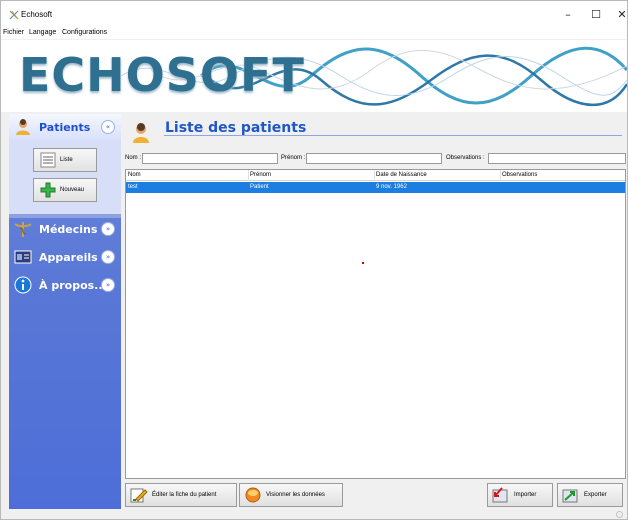 This screenshot has width=628, height=520. What do you see at coordinates (13, 32) in the screenshot?
I see `menu-fichier: Fichier` at bounding box center [13, 32].